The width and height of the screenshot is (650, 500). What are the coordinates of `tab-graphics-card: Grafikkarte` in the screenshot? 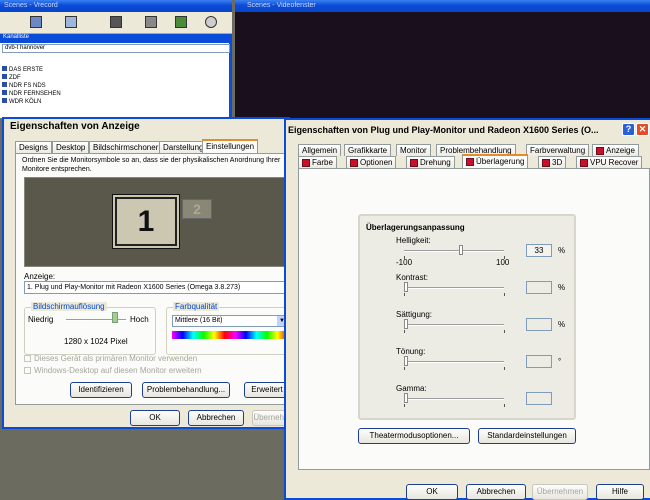 It's located at (368, 150).